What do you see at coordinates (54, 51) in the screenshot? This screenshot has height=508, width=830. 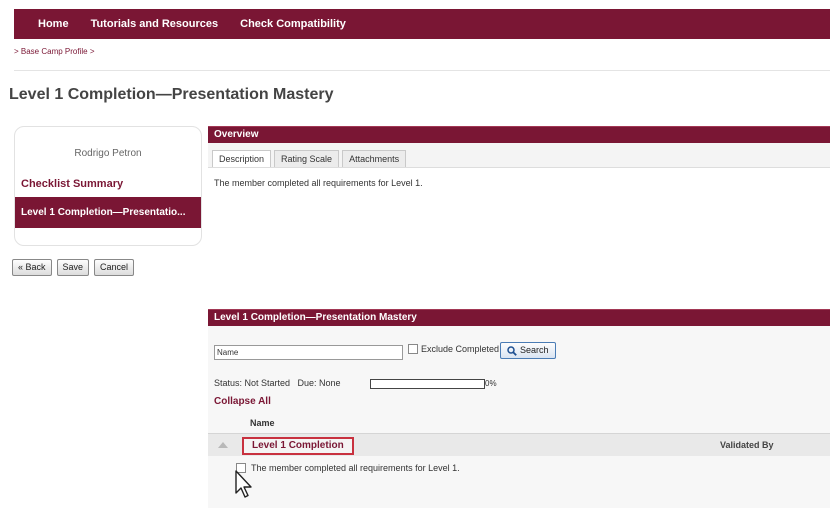 I see `breadcrumb: > Base Camp Profile >` at bounding box center [54, 51].